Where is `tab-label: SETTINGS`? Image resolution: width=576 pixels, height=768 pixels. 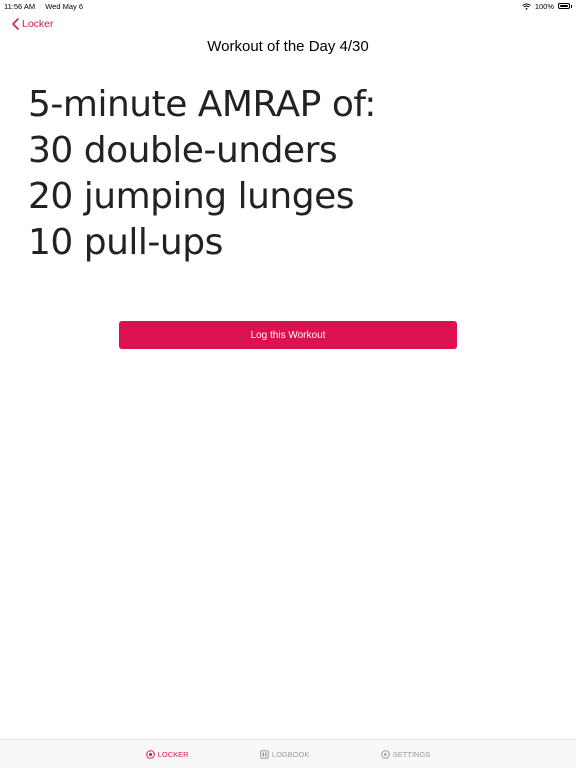 tab-label: SETTINGS is located at coordinates (411, 754).